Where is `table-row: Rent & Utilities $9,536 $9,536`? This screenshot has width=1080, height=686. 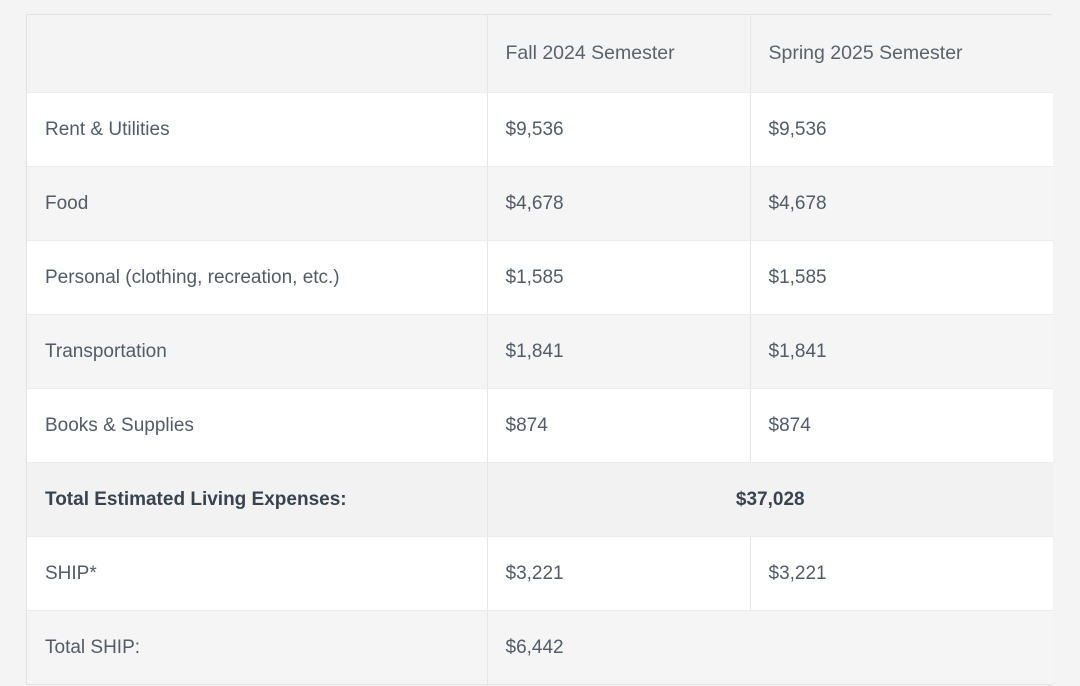 table-row: Rent & Utilities $9,536 $9,536 is located at coordinates (540, 129).